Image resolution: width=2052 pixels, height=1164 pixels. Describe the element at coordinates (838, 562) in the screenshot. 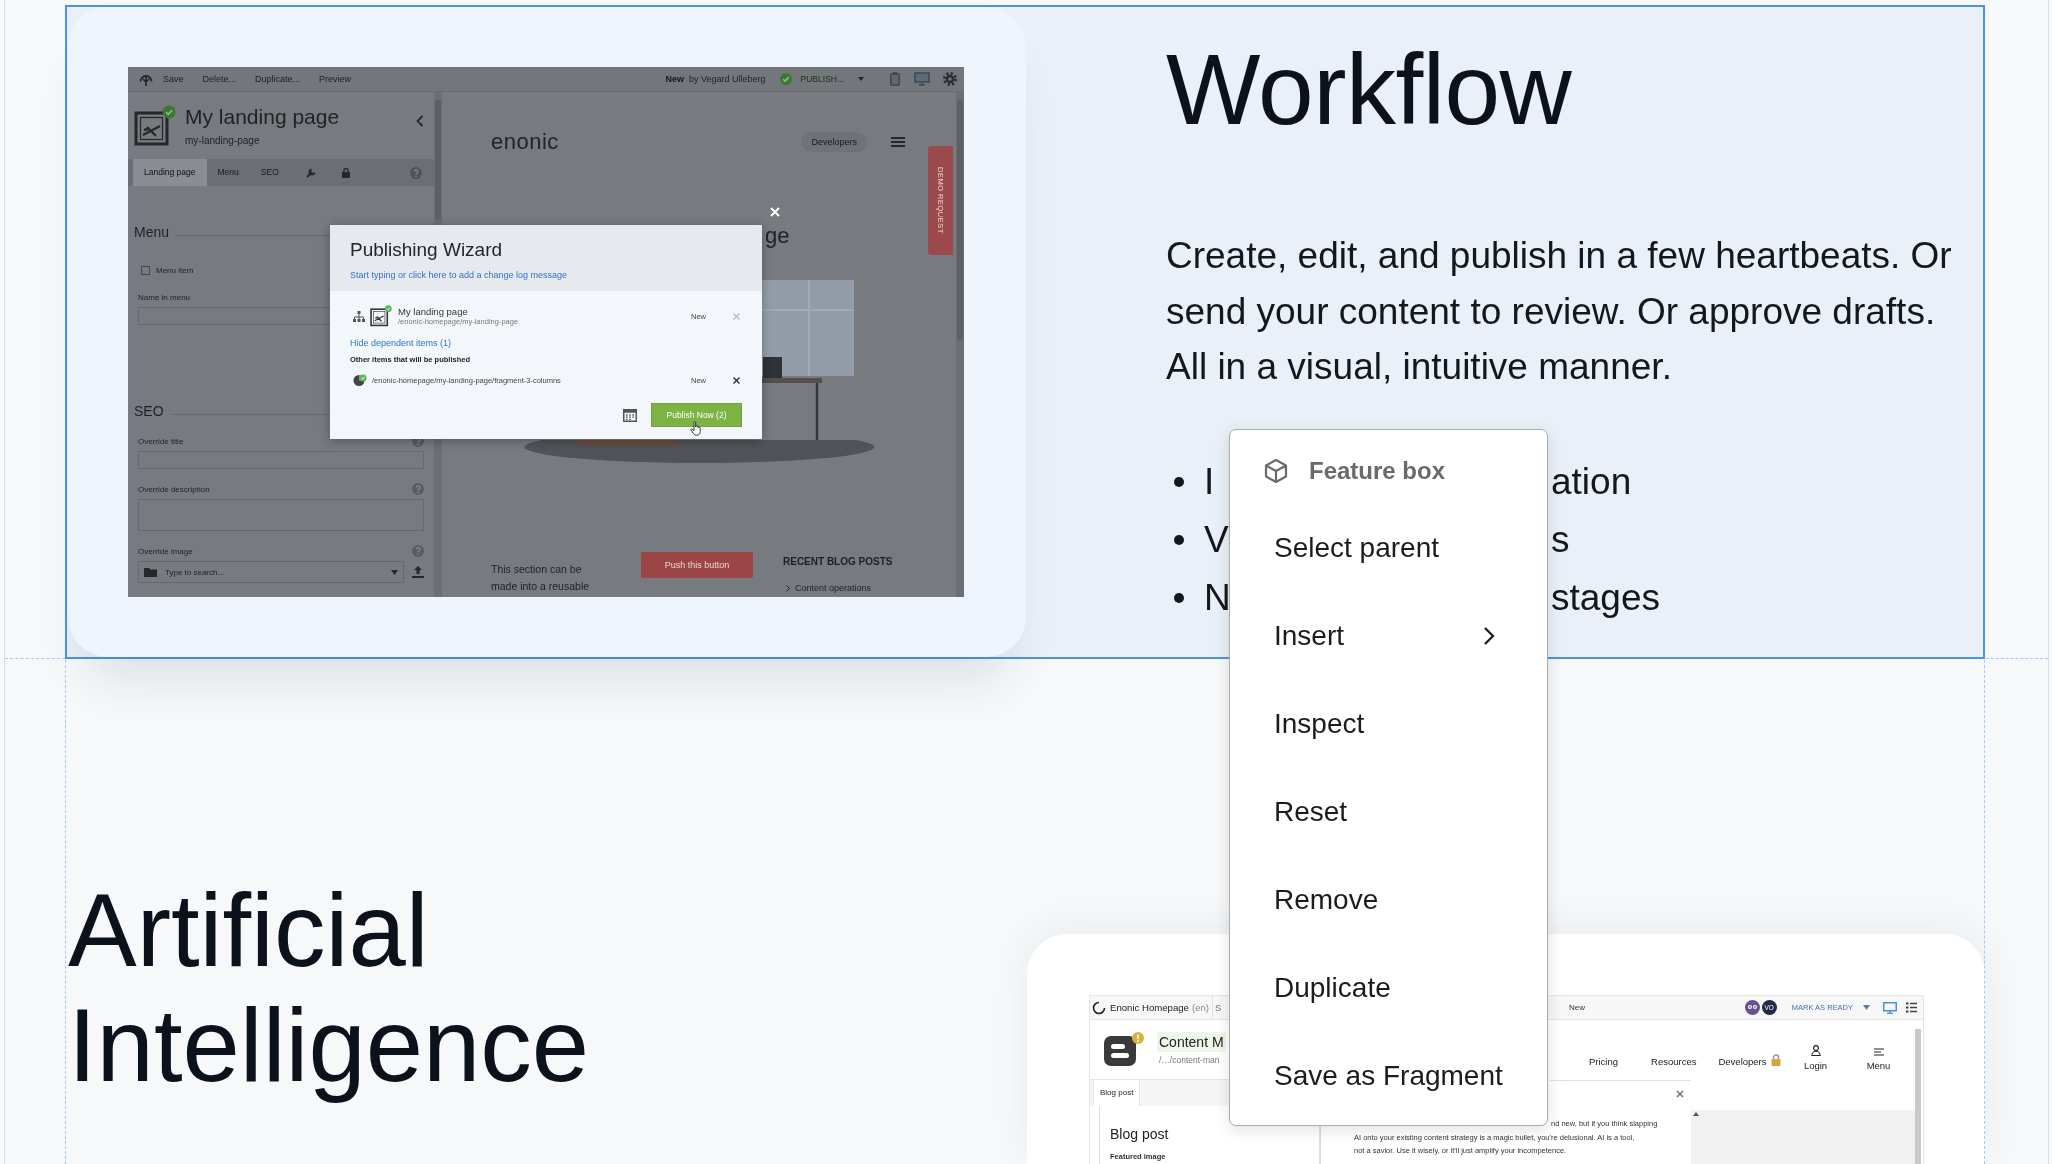

I see `sidebar-heading: RECENT BLOG POSTS` at that location.